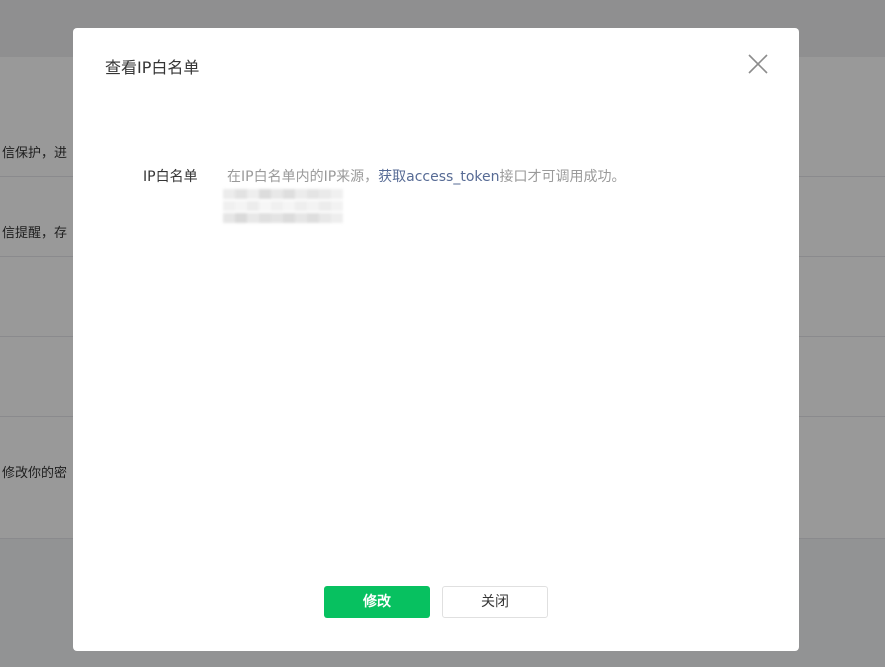  I want to click on close-button, so click(758, 64).